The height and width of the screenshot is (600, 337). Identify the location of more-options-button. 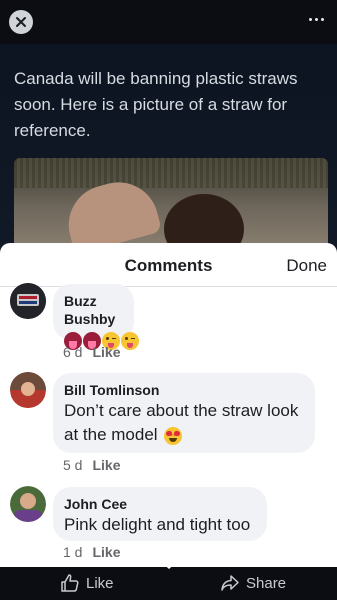
(318, 19).